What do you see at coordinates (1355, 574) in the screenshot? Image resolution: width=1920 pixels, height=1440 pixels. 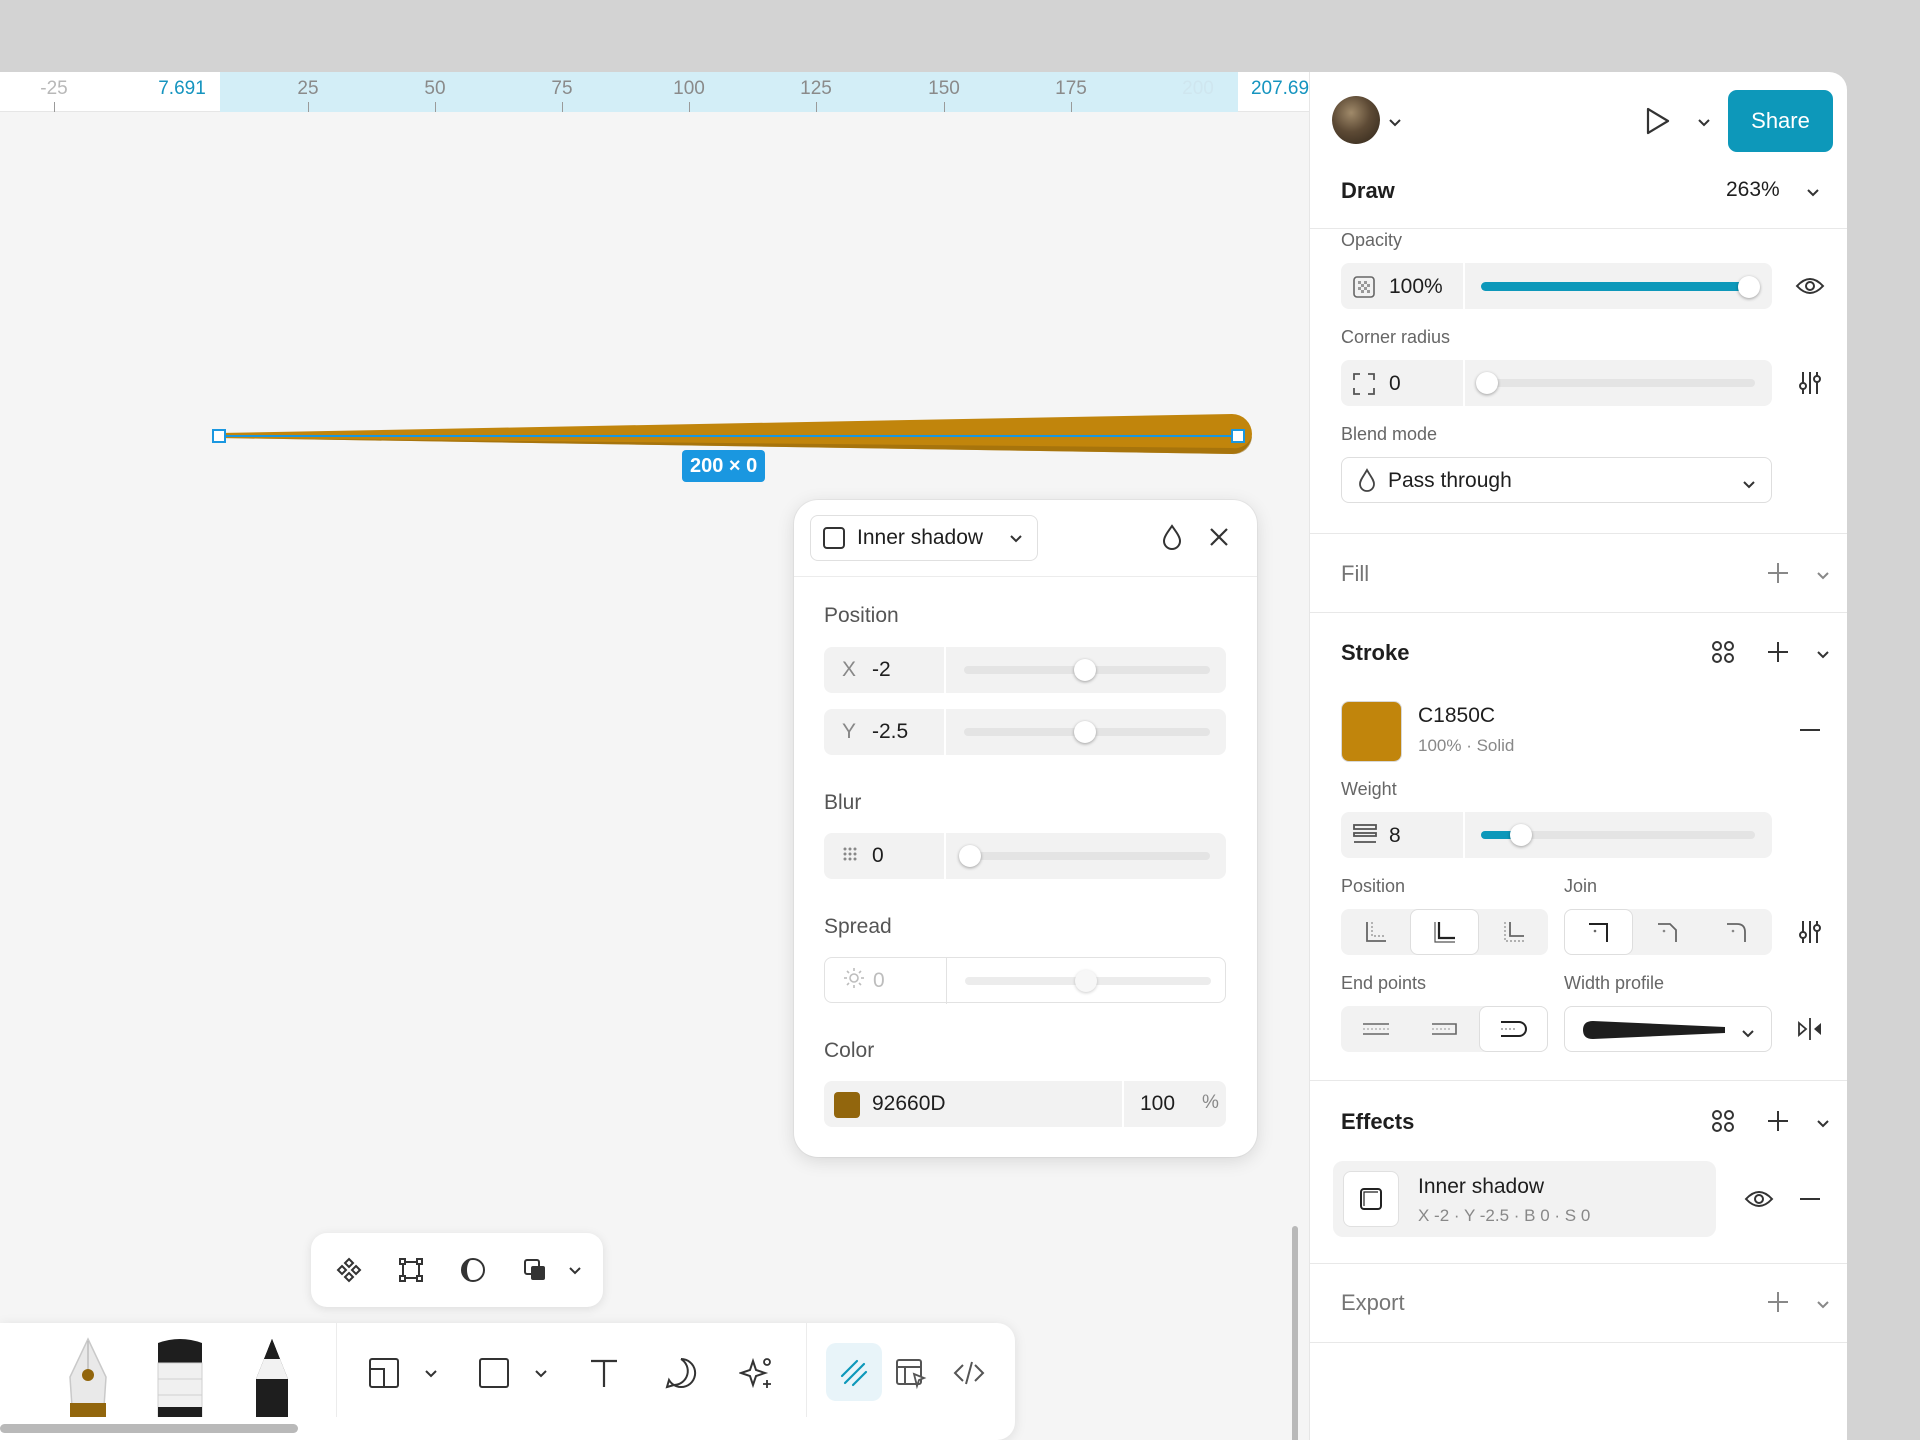 I see `fill-section-title: Fill` at bounding box center [1355, 574].